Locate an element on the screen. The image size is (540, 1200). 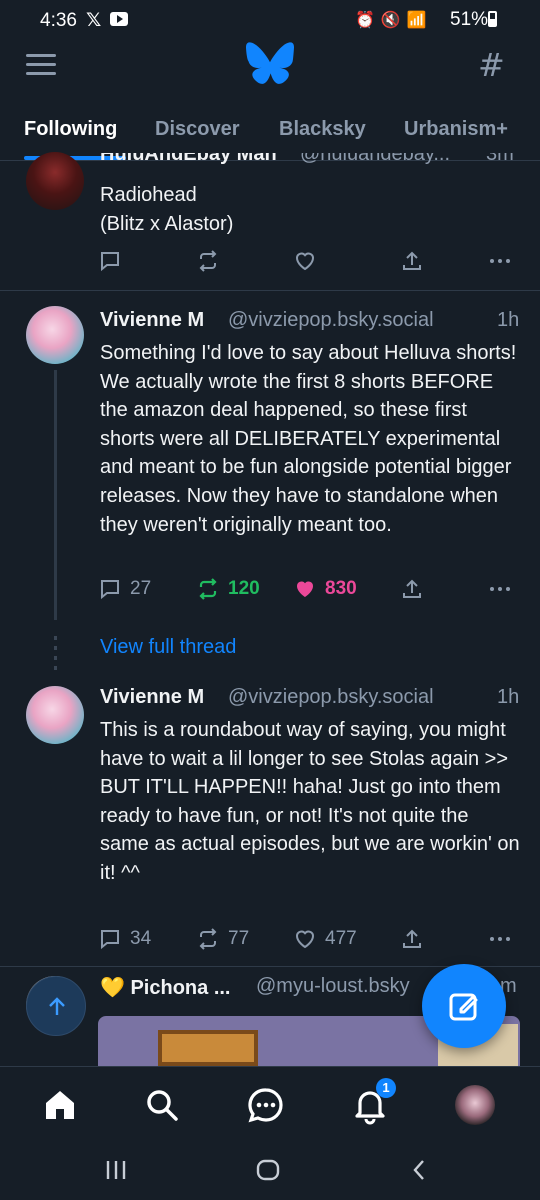
search-icon is located at coordinates (162, 1105).